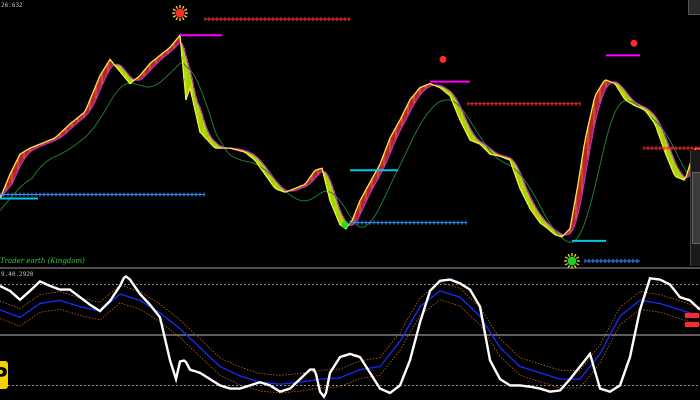 The height and width of the screenshot is (400, 700). Describe the element at coordinates (17, 274) in the screenshot. I see `oscillator-scale-label: 9.40.2920` at that location.